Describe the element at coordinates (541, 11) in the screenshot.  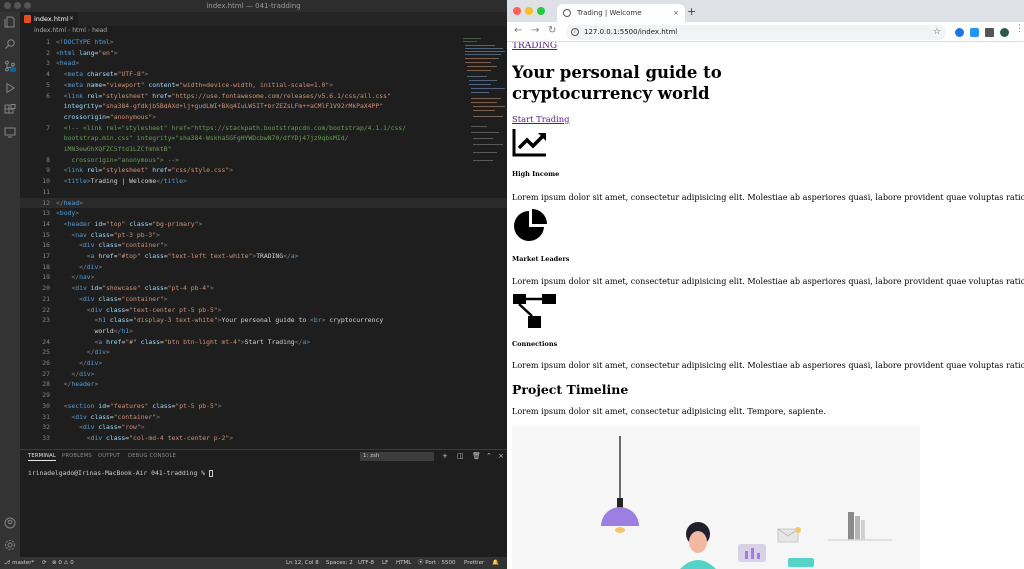
I see `browser-maximize-button` at that location.